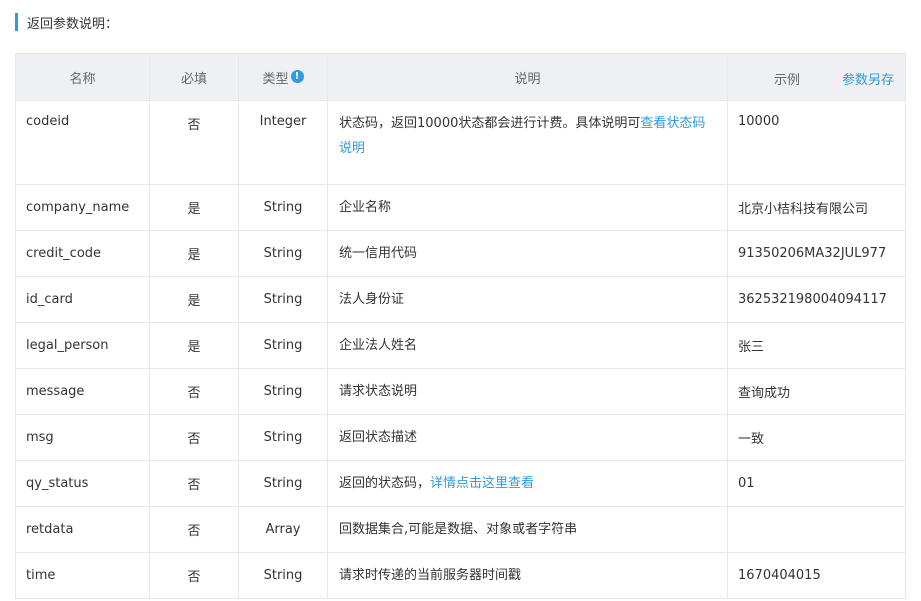 Image resolution: width=921 pixels, height=601 pixels. What do you see at coordinates (816, 142) in the screenshot?
I see `param-example: 10000` at bounding box center [816, 142].